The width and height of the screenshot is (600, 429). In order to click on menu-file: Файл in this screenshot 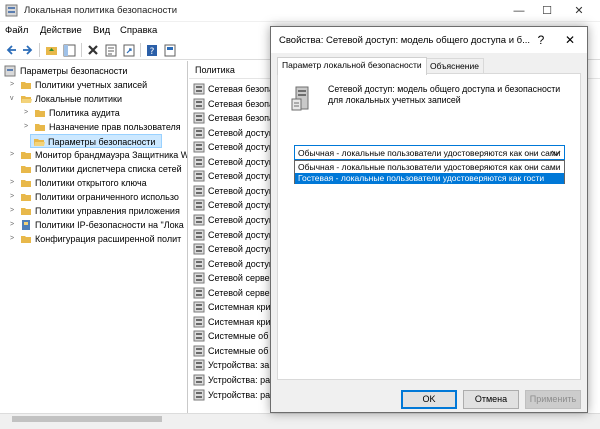, I will do `click(16, 30)`.